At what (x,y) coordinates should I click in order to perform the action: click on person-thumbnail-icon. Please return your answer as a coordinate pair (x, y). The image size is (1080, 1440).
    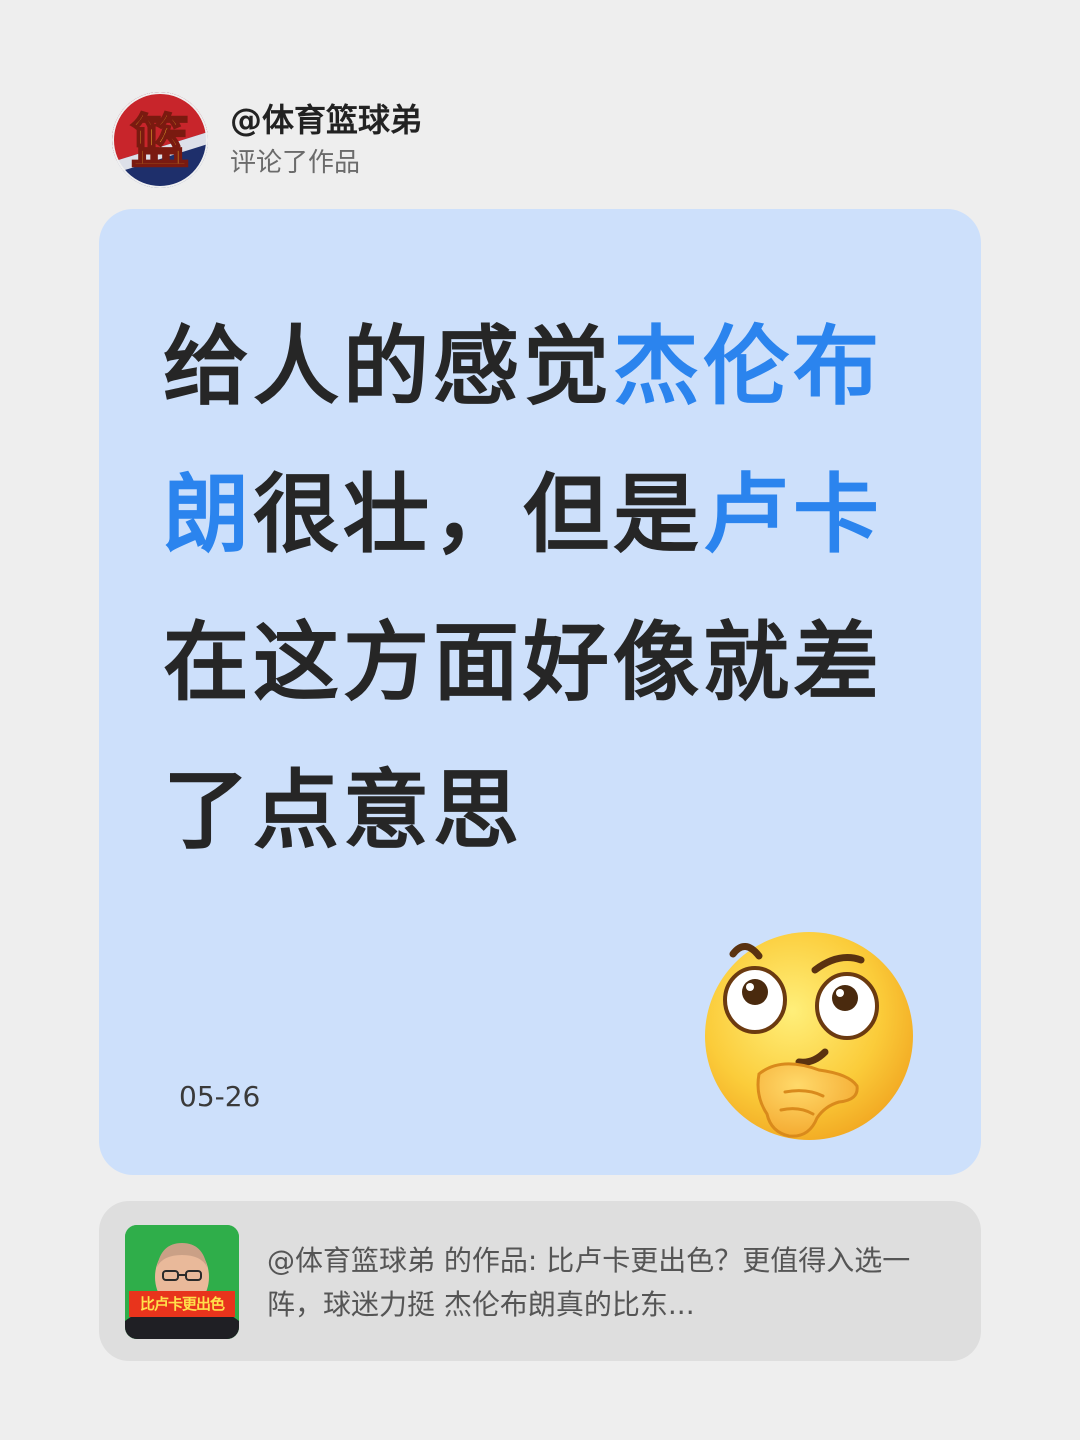
    Looking at the image, I should click on (182, 1282).